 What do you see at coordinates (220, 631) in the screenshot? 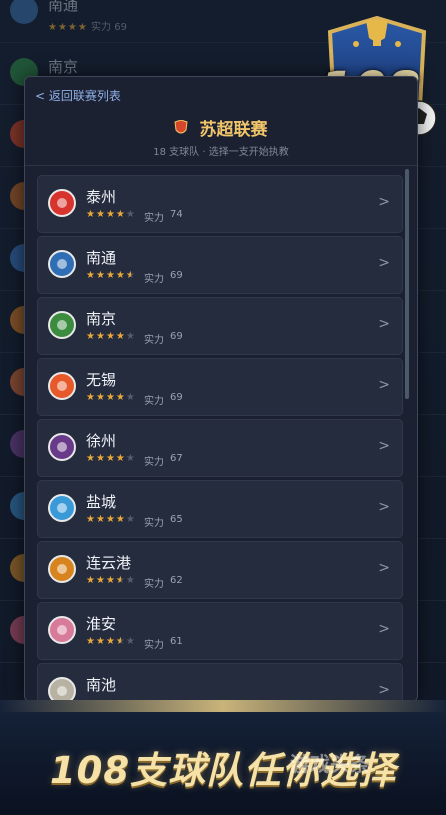
I see `team-row: 淮安 ★★★★★ 实力 61 >` at bounding box center [220, 631].